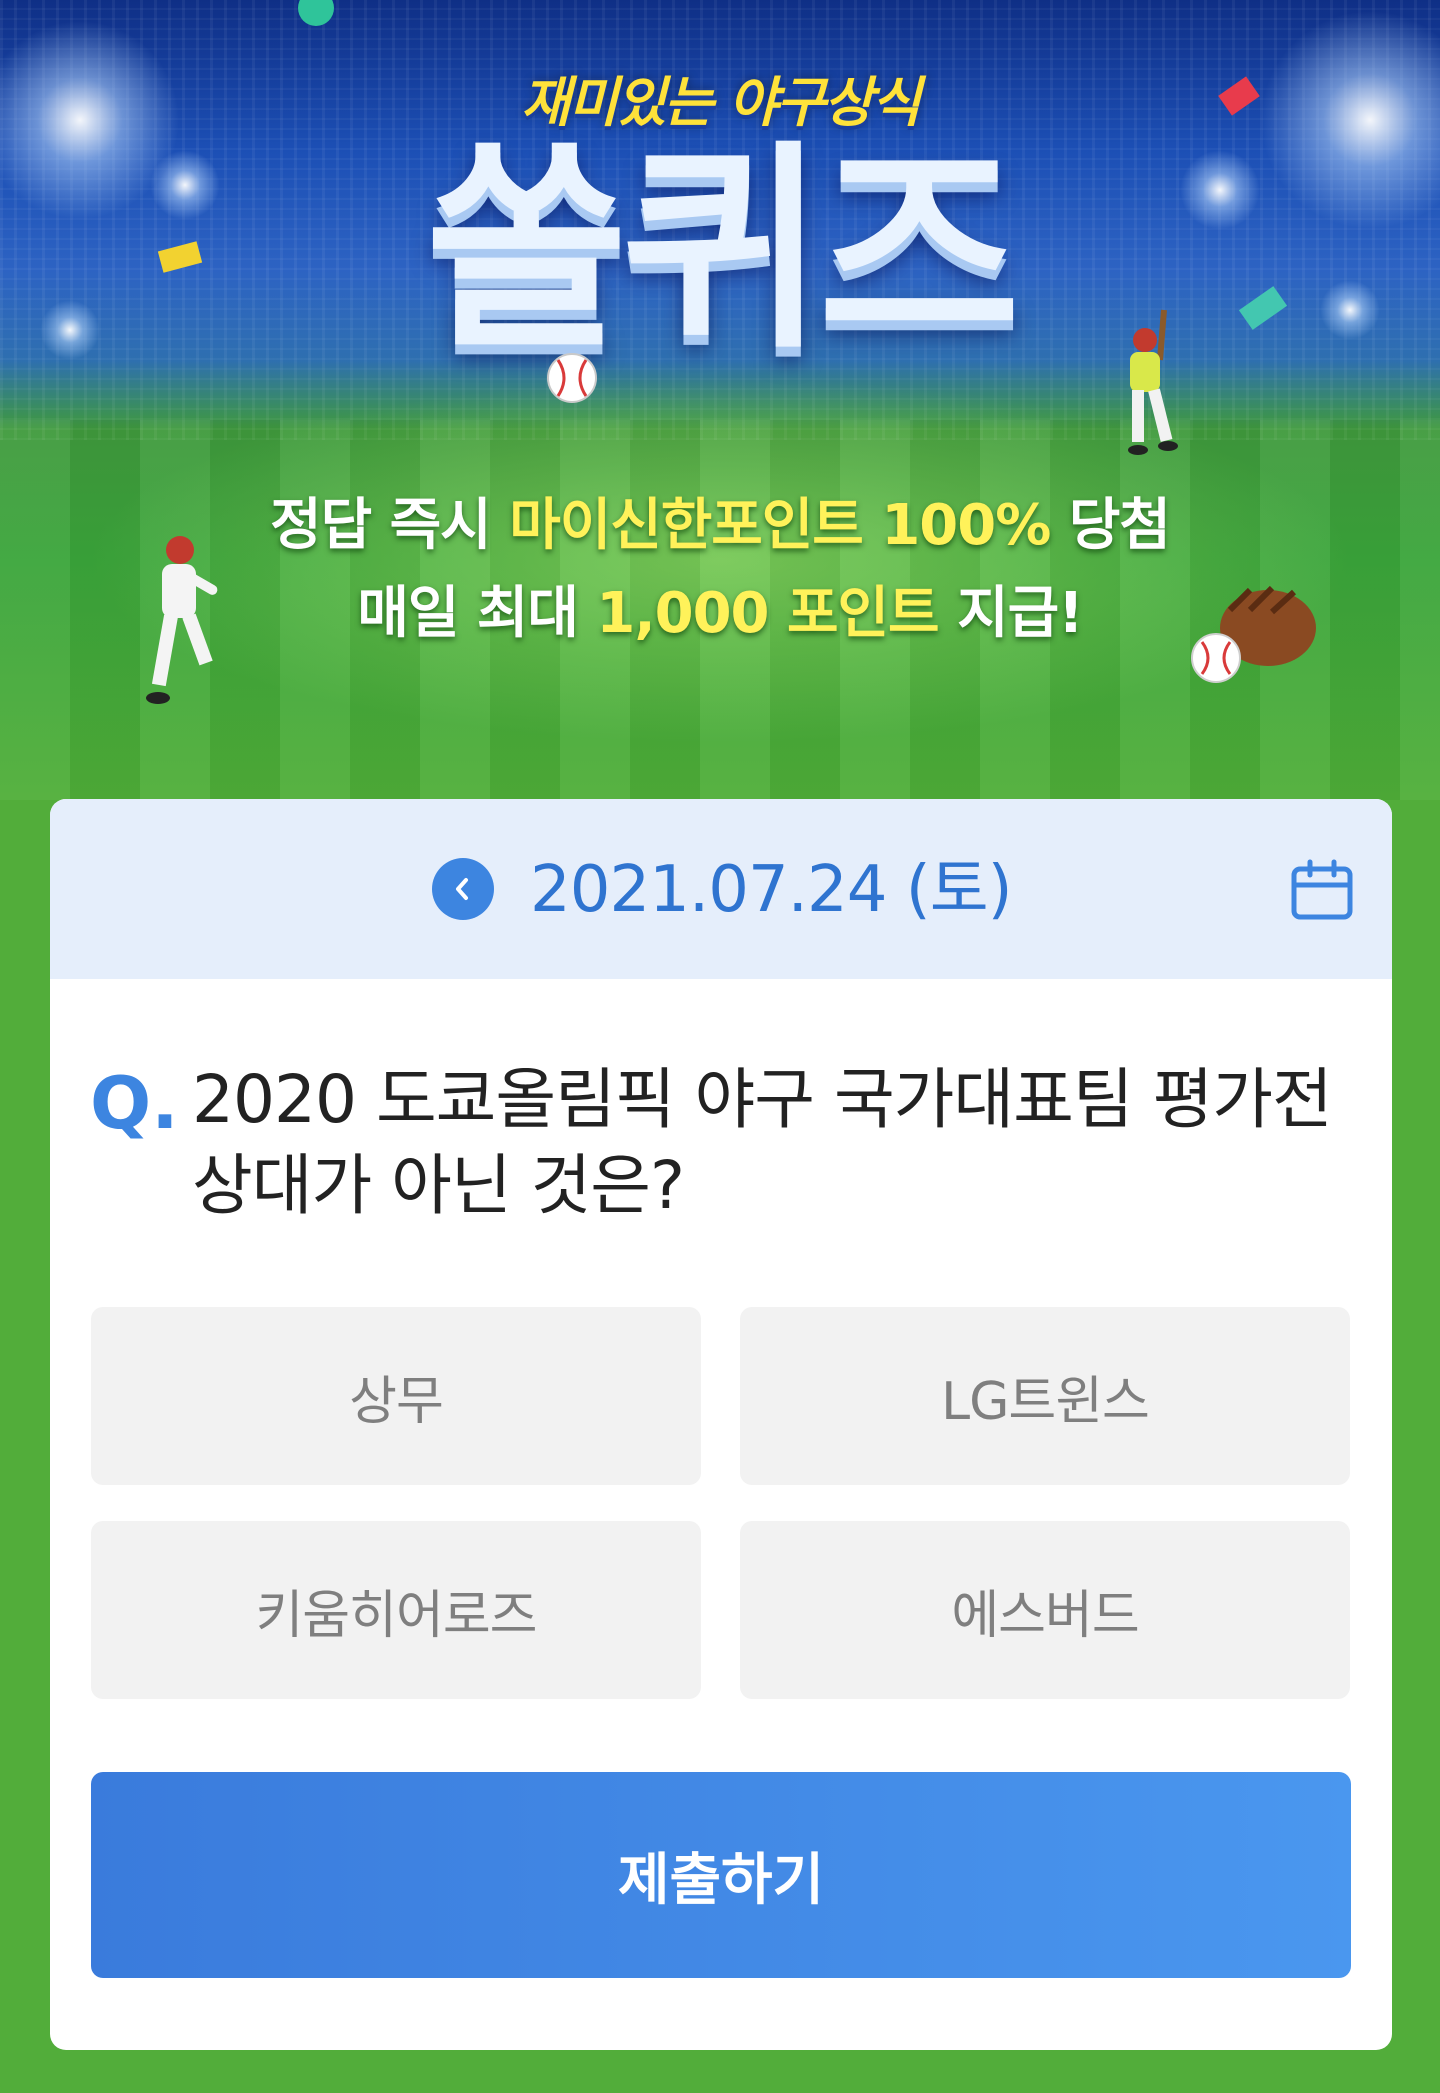  Describe the element at coordinates (1045, 1610) in the screenshot. I see `answer-option: 에스버드` at that location.